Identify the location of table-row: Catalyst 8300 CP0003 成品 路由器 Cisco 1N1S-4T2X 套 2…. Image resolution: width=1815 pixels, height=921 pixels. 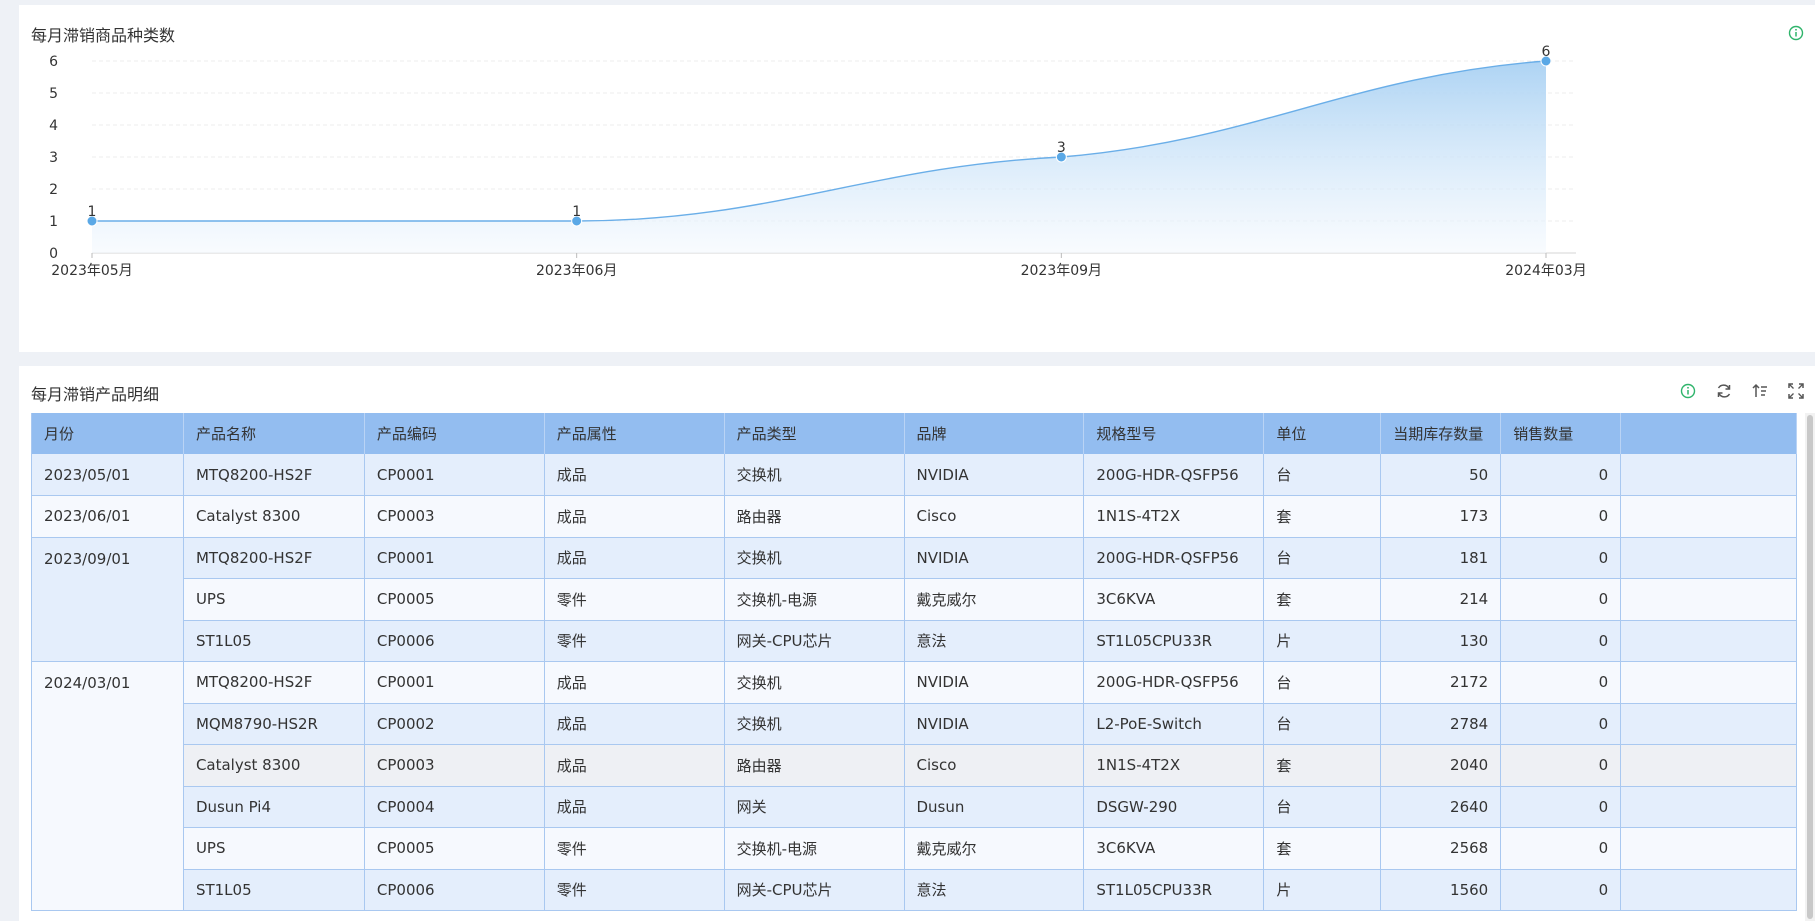
(914, 765).